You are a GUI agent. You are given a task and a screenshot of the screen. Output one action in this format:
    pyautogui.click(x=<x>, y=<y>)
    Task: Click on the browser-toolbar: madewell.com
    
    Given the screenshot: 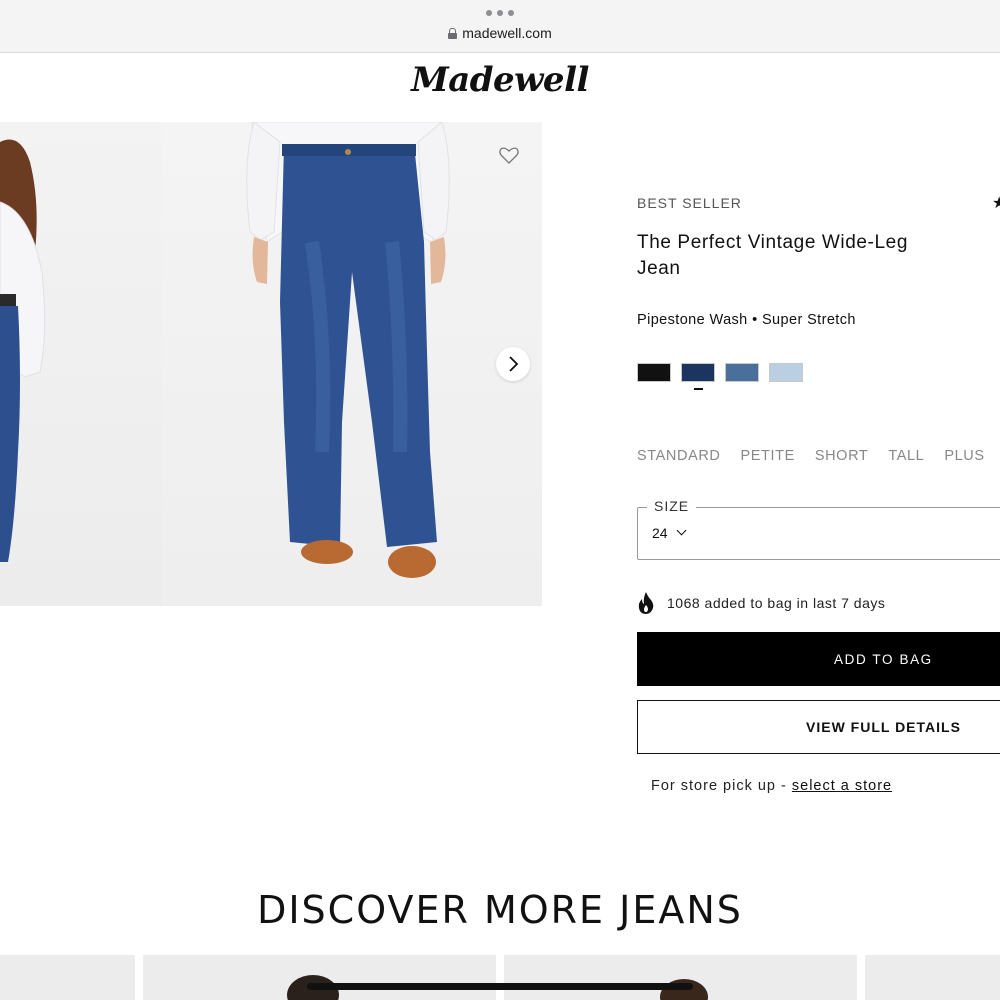 What is the action you would take?
    pyautogui.click(x=500, y=26)
    